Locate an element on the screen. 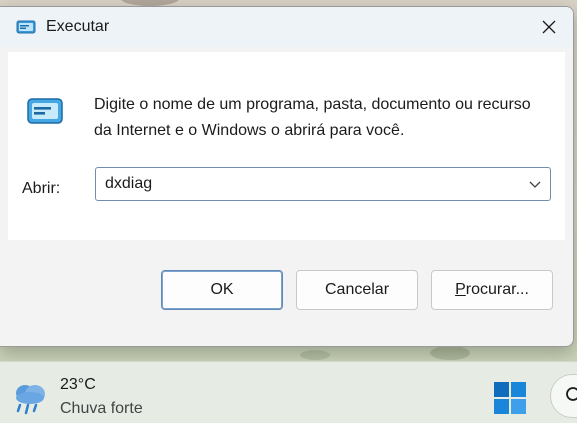 Image resolution: width=577 pixels, height=423 pixels. rain-cloud-icon is located at coordinates (30, 399).